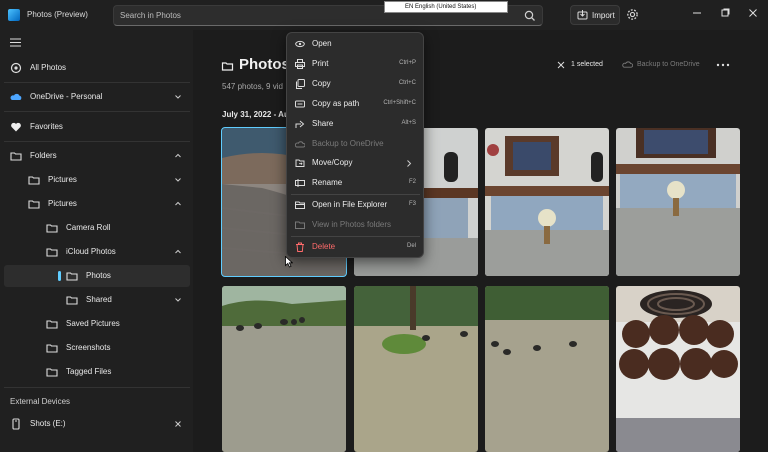  Describe the element at coordinates (59, 276) in the screenshot. I see `selection-indicator` at that location.